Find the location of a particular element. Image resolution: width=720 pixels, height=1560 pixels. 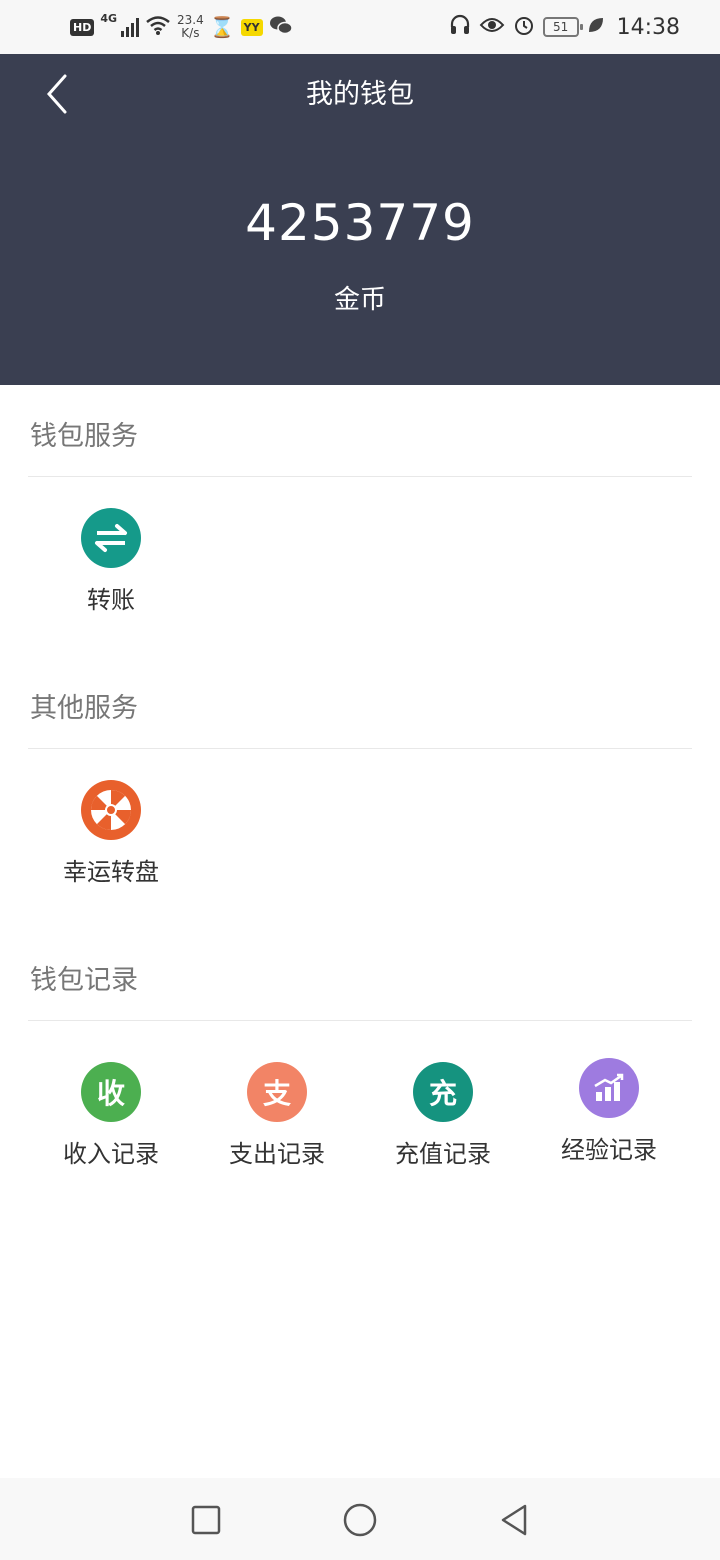

network-speed: 23.4 K/s is located at coordinates (190, 27).